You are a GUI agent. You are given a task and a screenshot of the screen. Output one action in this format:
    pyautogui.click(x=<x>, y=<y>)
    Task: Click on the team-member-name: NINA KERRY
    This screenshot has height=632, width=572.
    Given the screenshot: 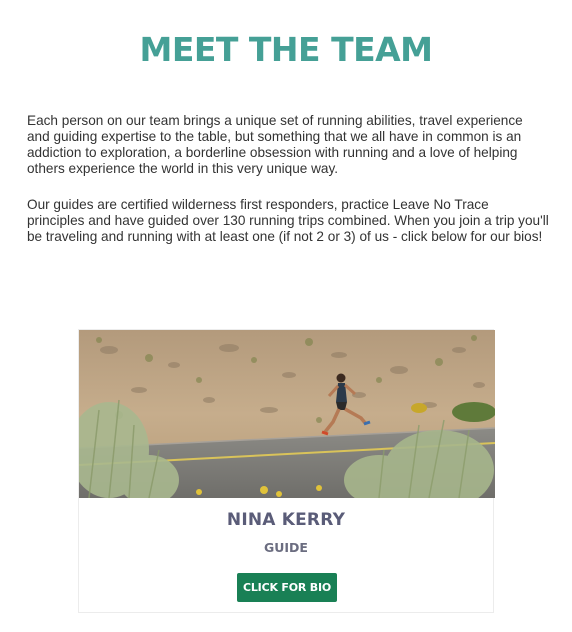 What is the action you would take?
    pyautogui.click(x=286, y=520)
    